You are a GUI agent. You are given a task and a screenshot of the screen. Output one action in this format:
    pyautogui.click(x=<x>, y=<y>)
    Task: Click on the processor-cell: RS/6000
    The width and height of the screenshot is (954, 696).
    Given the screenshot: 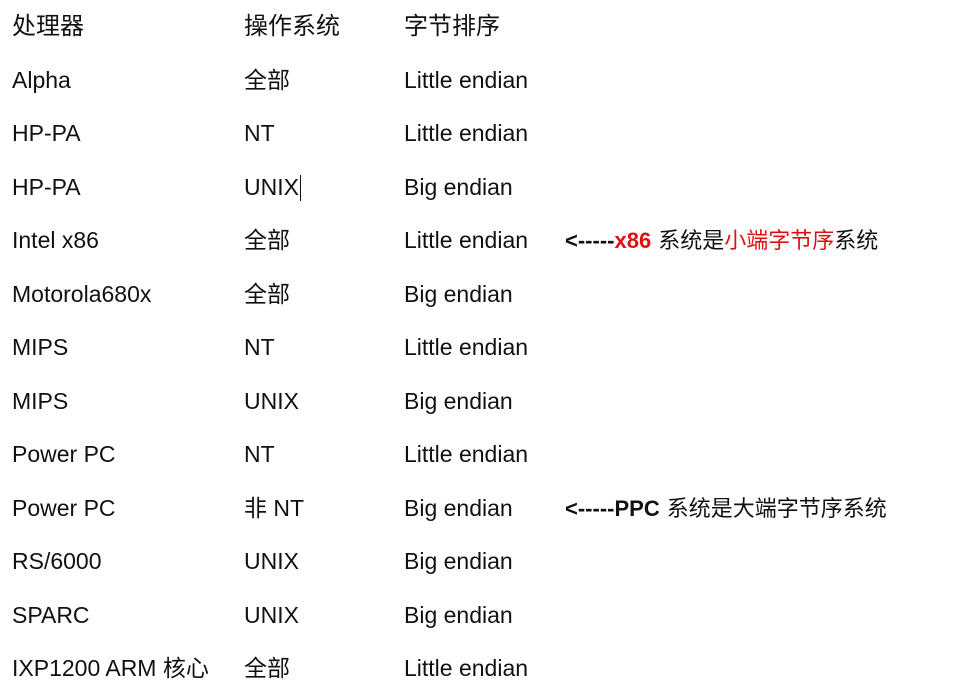 What is the action you would take?
    pyautogui.click(x=57, y=561)
    